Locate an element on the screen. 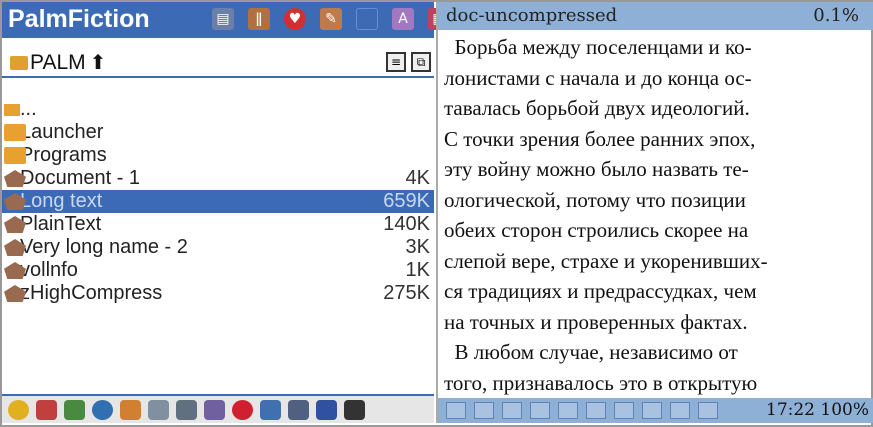  file-row: PlainText 140K is located at coordinates (218, 224).